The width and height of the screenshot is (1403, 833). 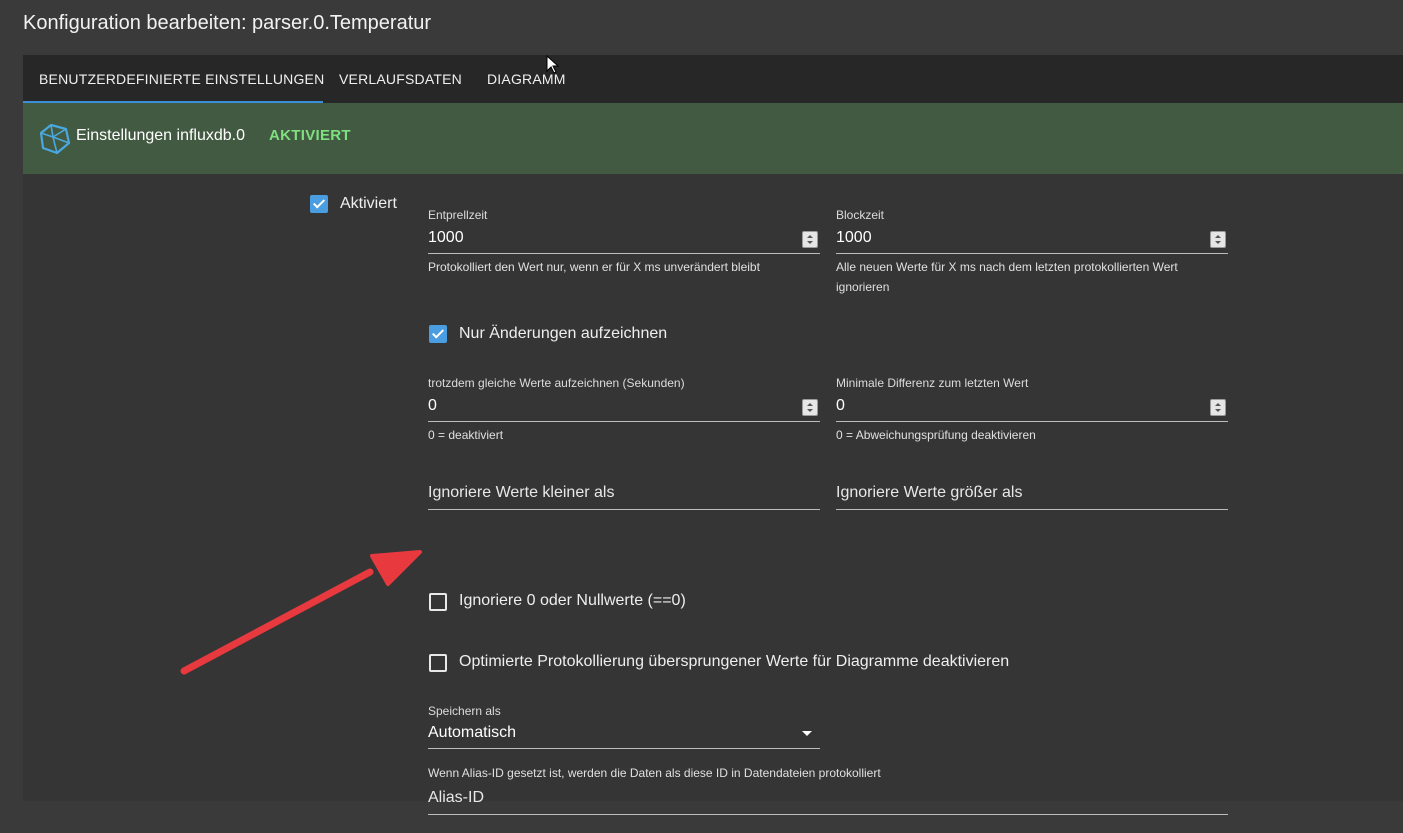 I want to click on store-as-select: Automatisch, so click(x=624, y=734).